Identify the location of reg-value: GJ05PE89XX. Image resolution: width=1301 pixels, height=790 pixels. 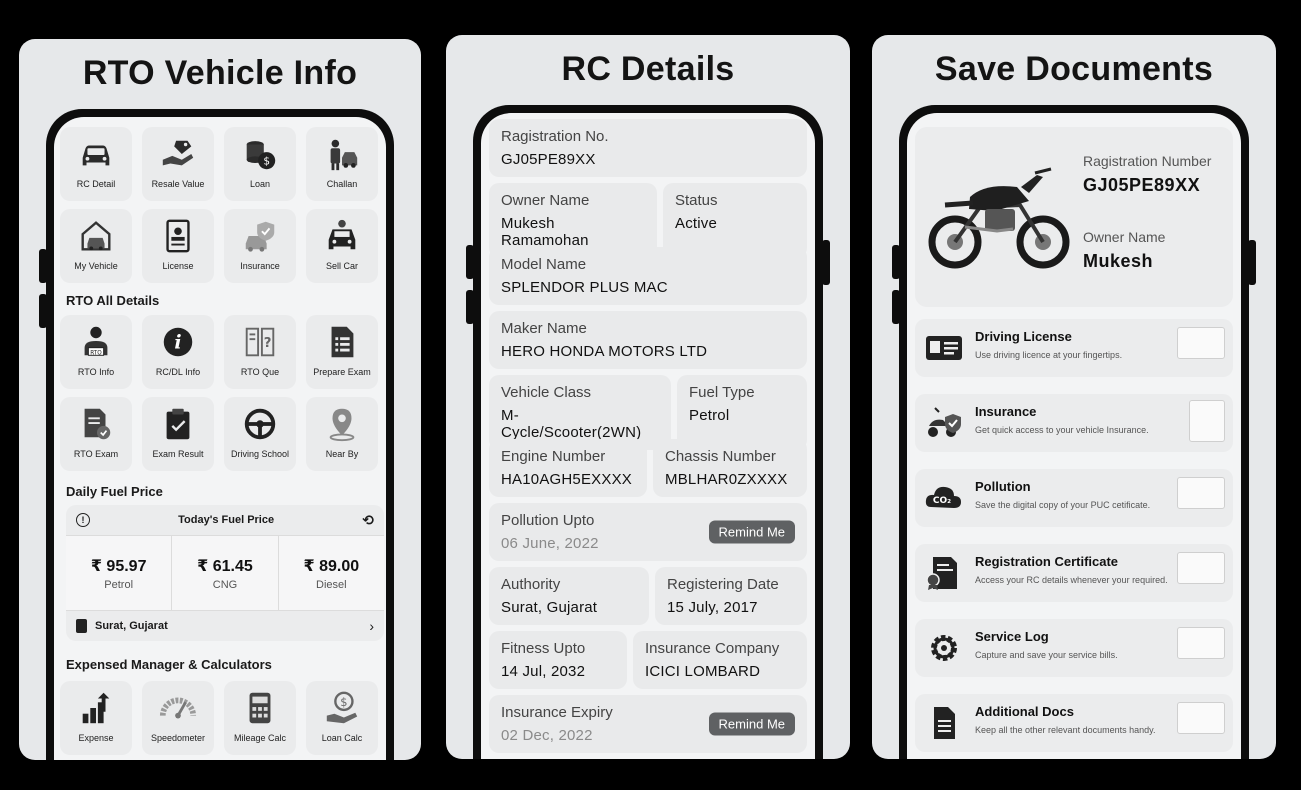
(1142, 185).